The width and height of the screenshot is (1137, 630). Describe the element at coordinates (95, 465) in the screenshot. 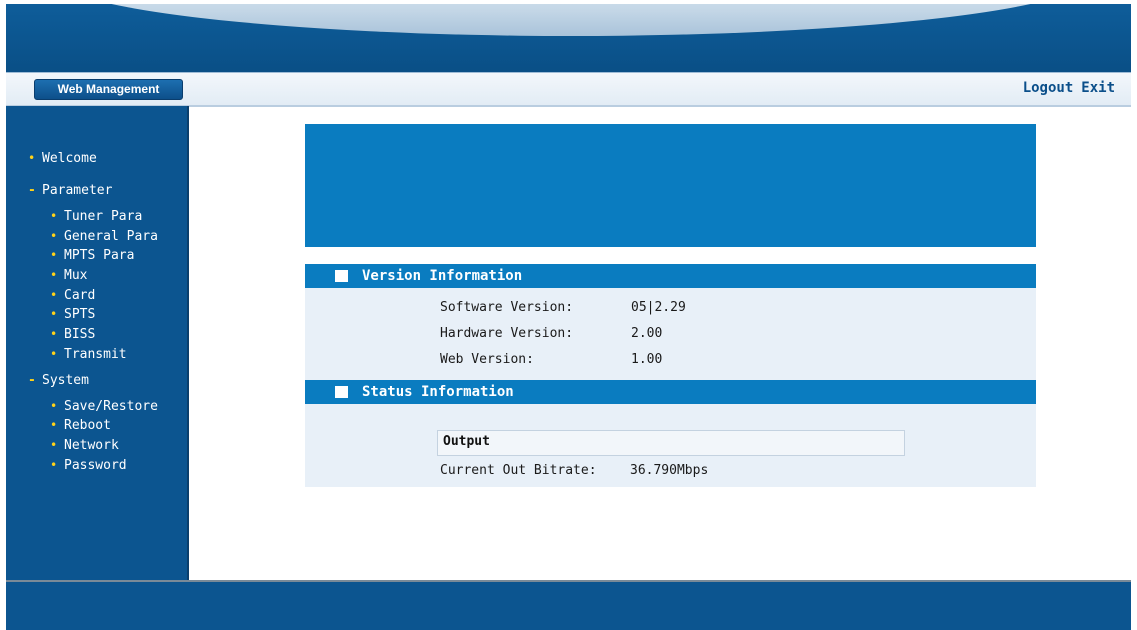

I see `sidebar-item-label: Password` at that location.